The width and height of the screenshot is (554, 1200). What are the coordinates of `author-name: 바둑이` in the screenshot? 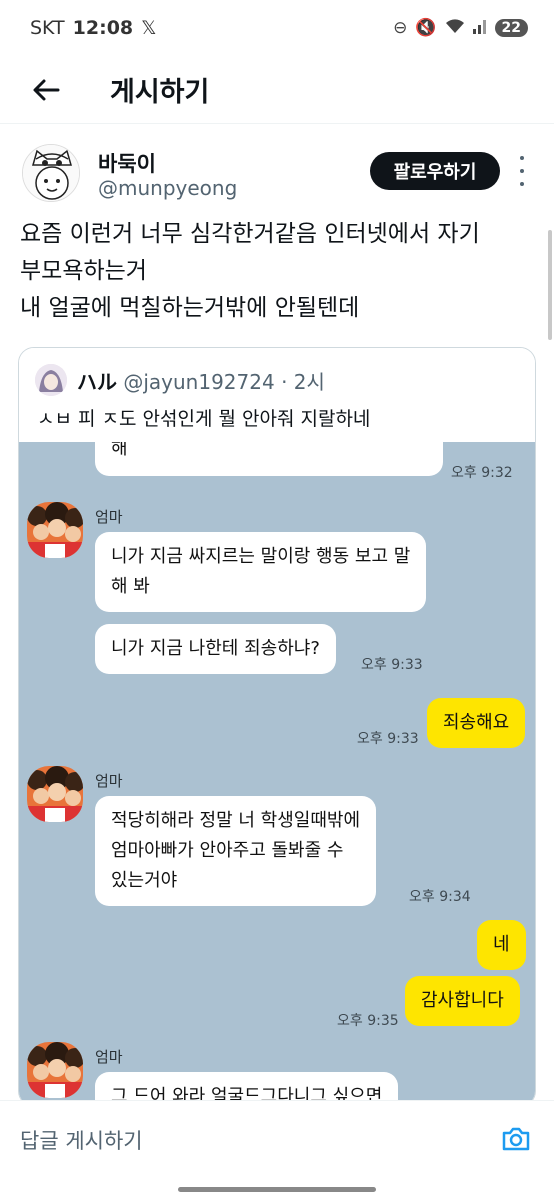 It's located at (127, 163).